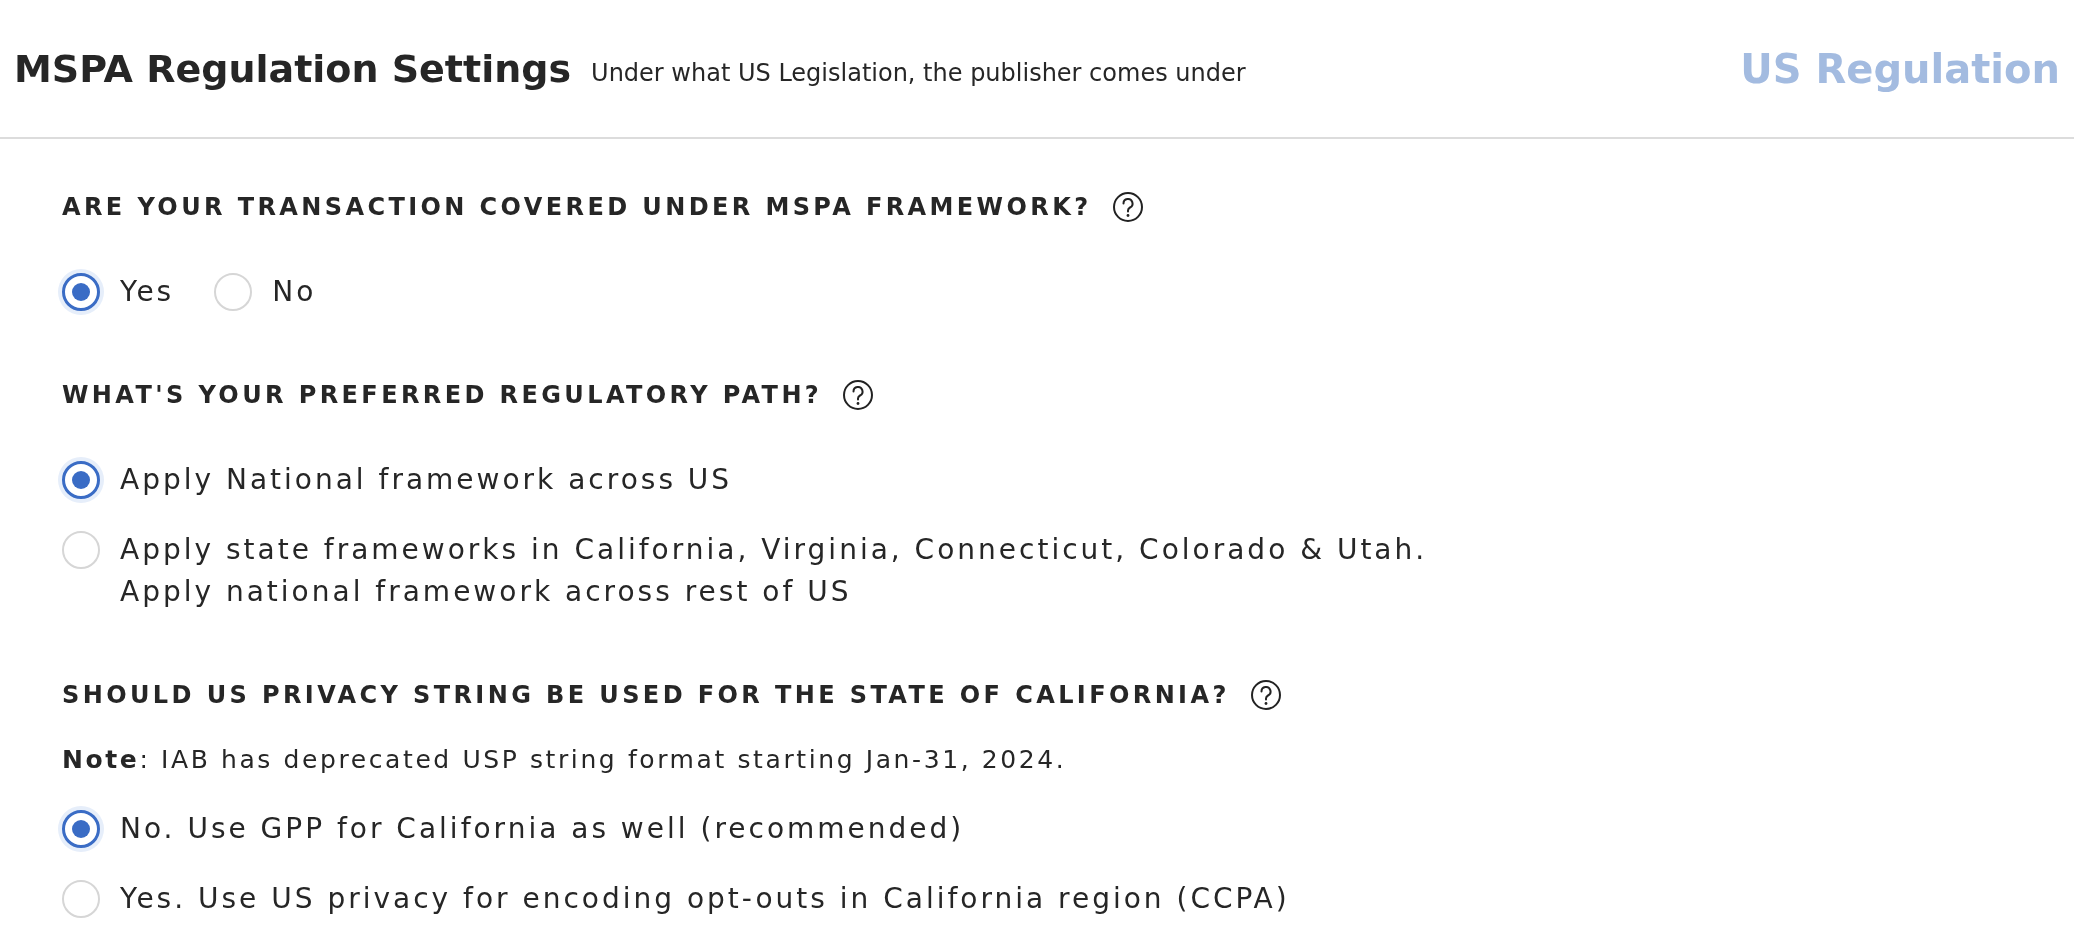  I want to click on option-label: No, so click(294, 292).